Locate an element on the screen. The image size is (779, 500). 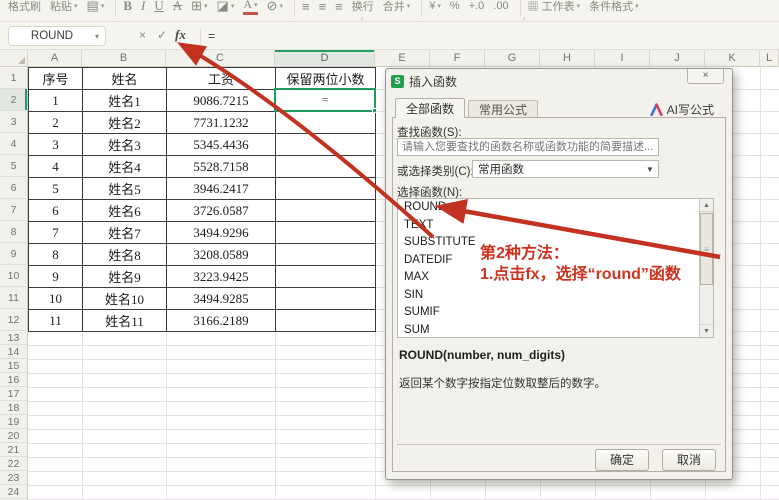
row-header-10: 10 is located at coordinates (14, 276).